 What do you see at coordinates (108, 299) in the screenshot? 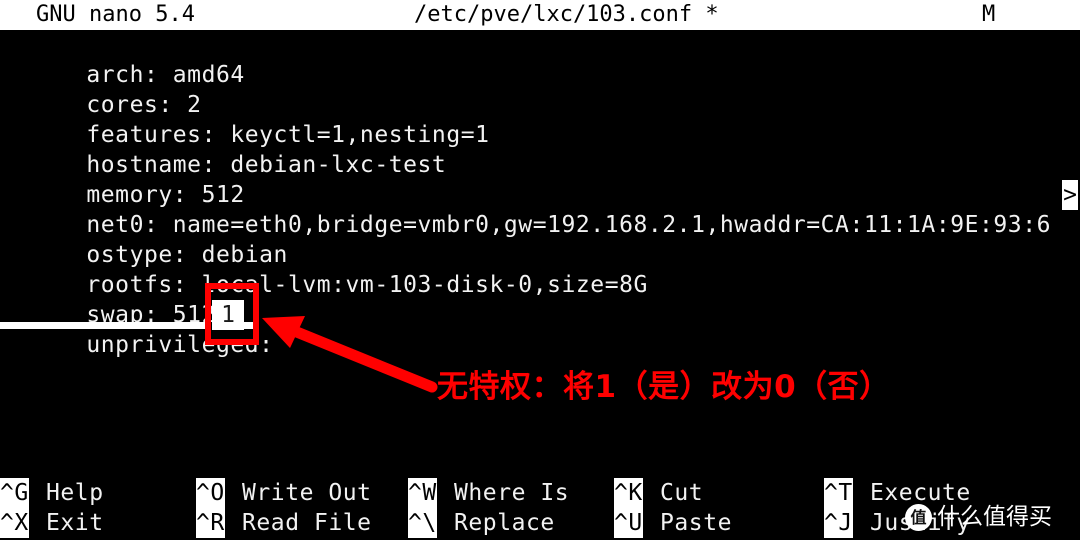
I see `config-line-swap: swap: 512` at bounding box center [108, 299].